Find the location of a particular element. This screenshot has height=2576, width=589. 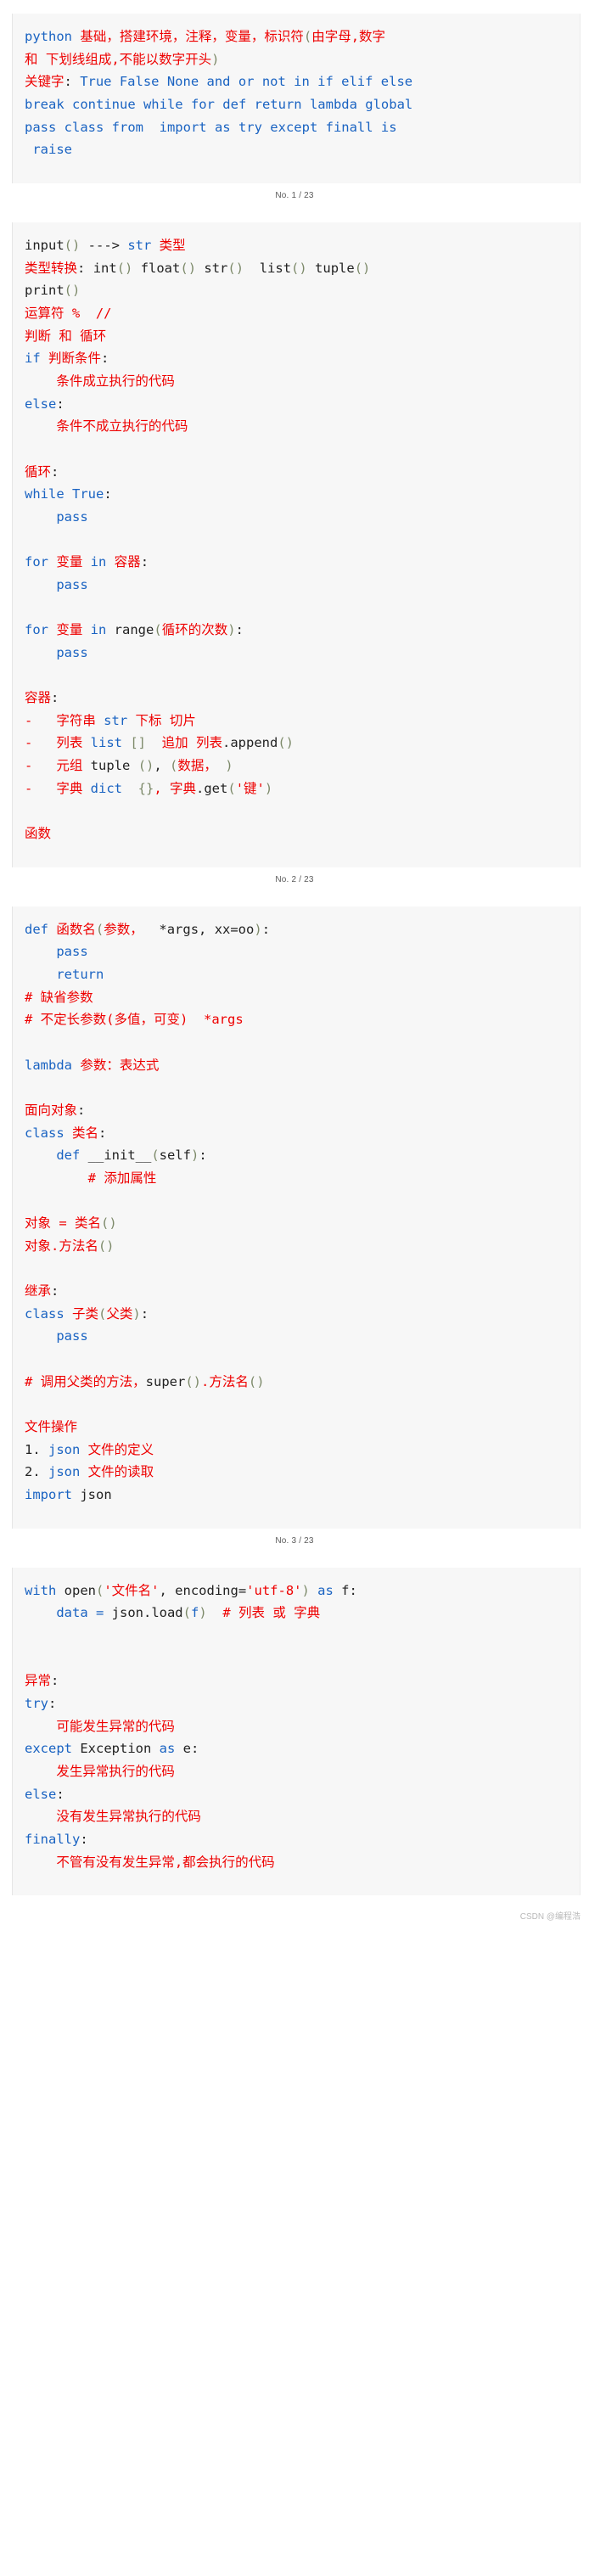

code-token: import is located at coordinates (53, 1495).